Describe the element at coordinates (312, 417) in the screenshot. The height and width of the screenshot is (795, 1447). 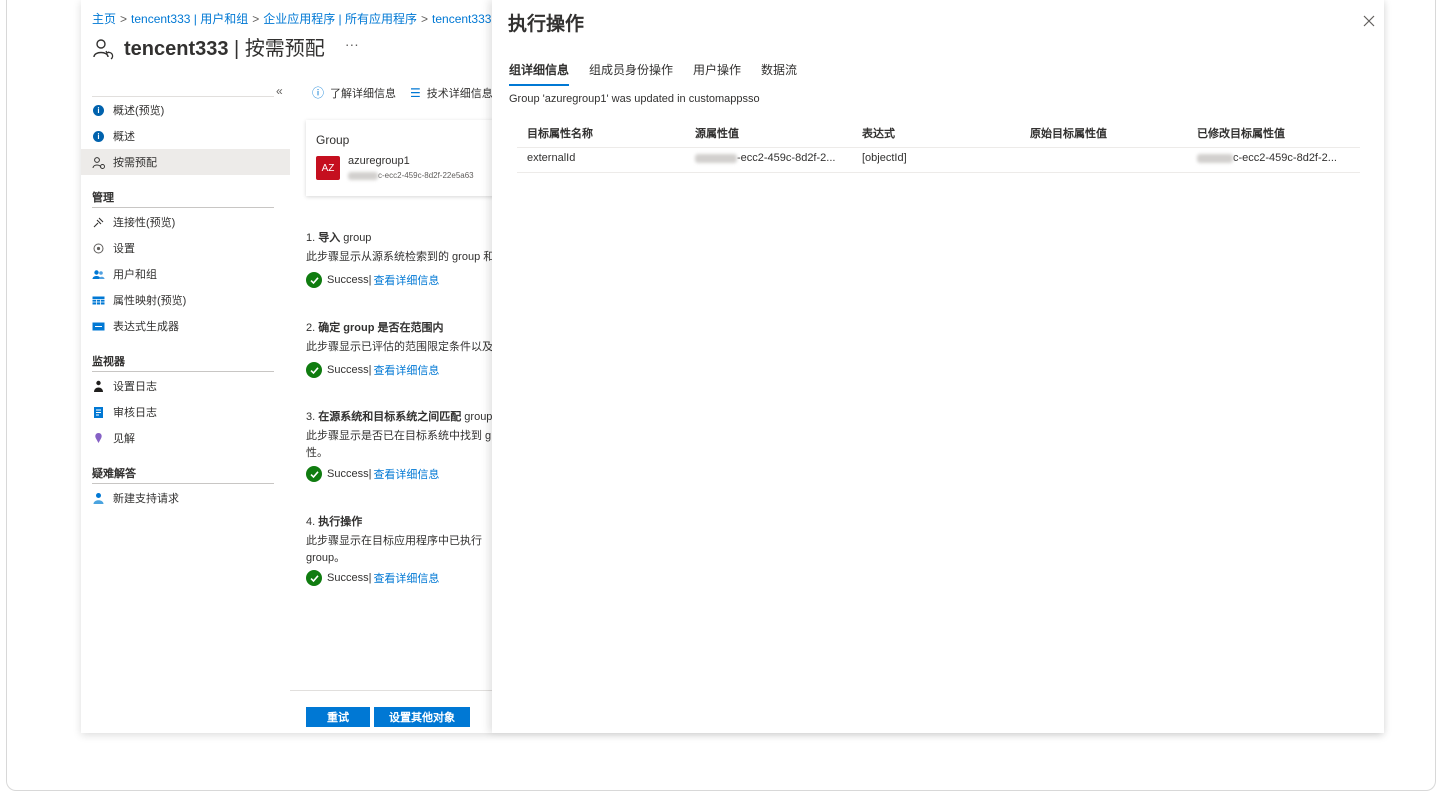
I see `step-number: 3.` at that location.